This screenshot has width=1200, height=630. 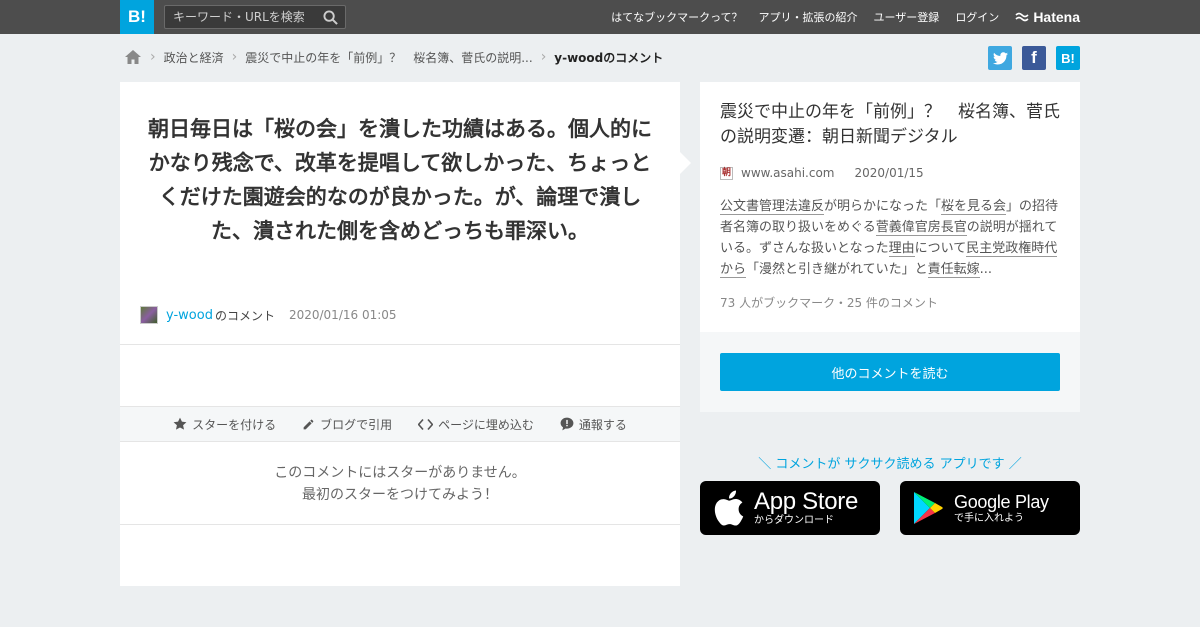 I want to click on pencil-icon, so click(x=308, y=424).